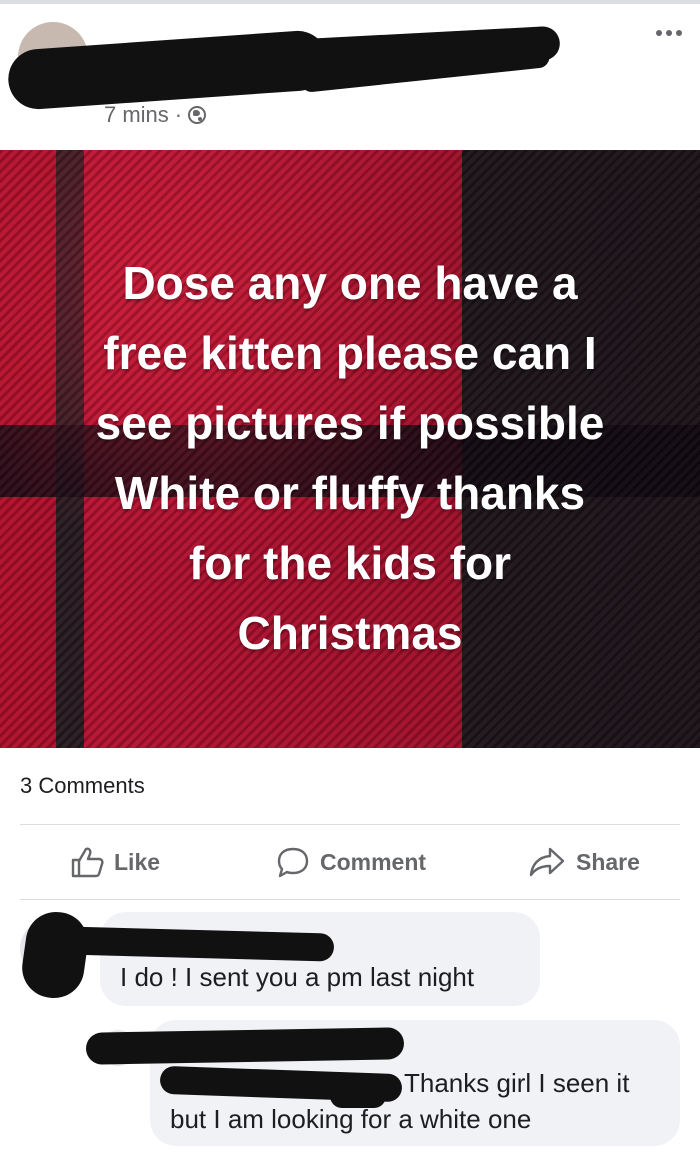 The height and width of the screenshot is (1154, 700). I want to click on divider, so click(350, 899).